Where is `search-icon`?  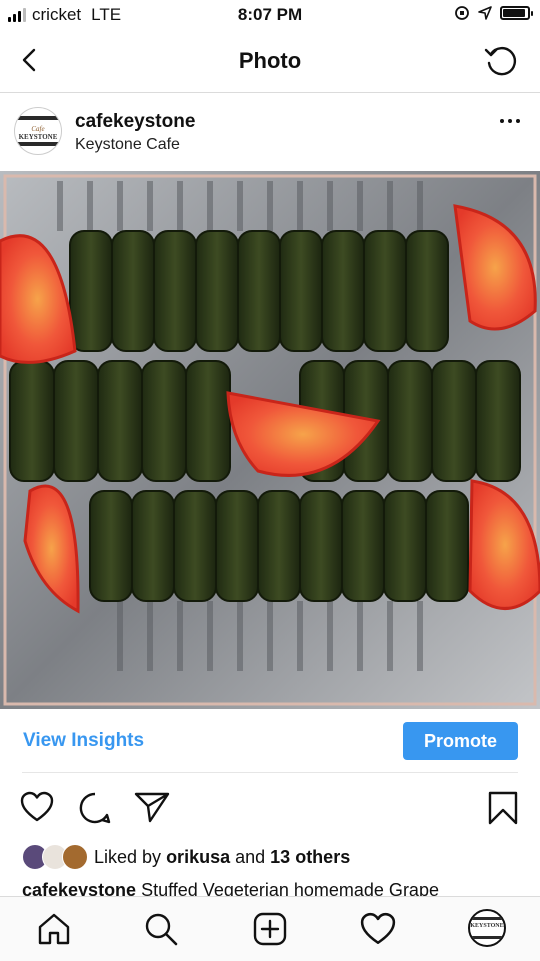
search-icon is located at coordinates (161, 929).